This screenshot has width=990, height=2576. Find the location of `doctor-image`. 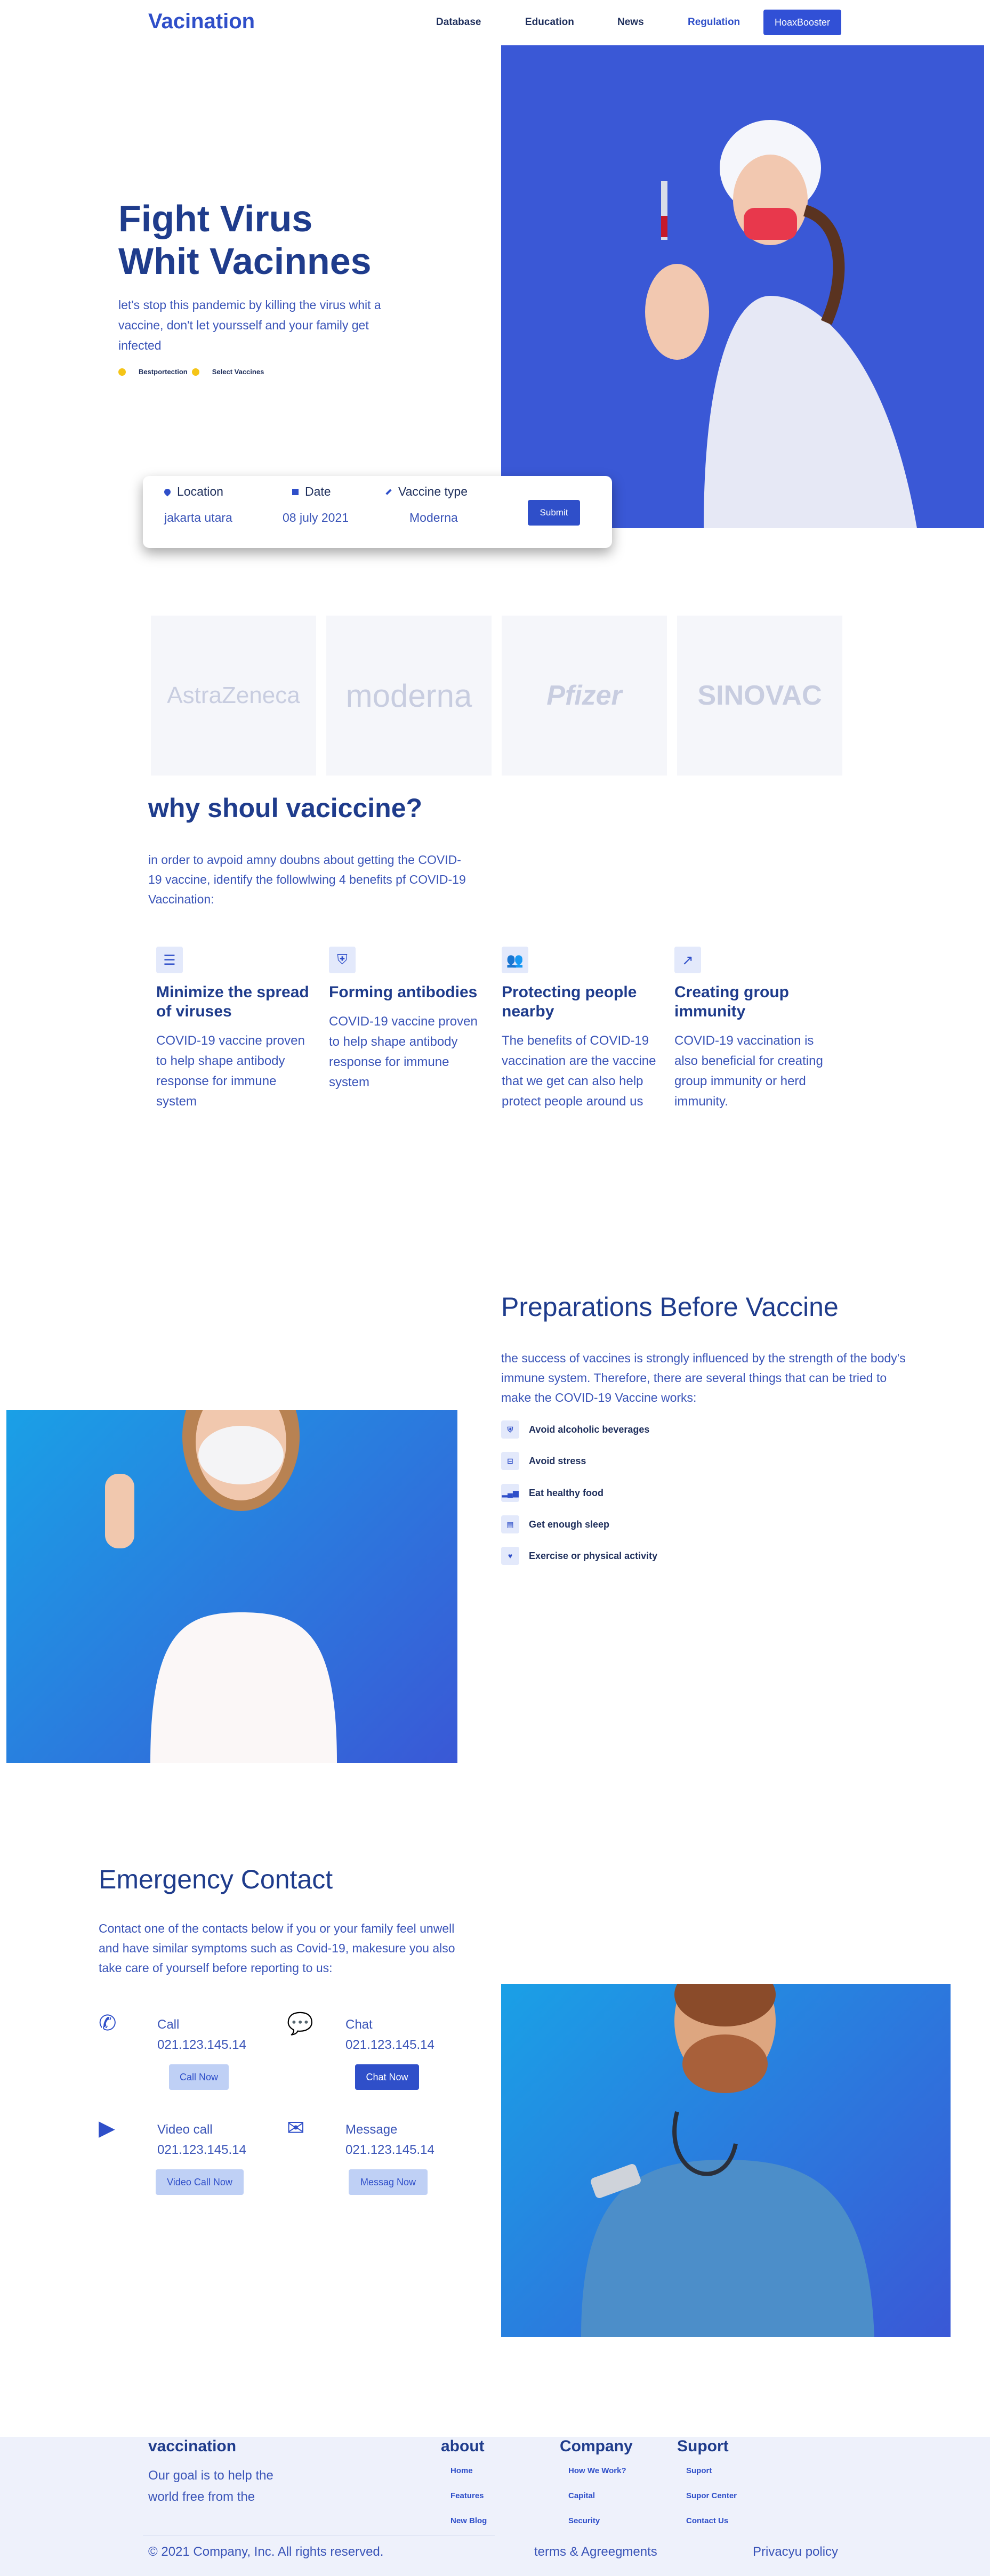

doctor-image is located at coordinates (726, 2147).